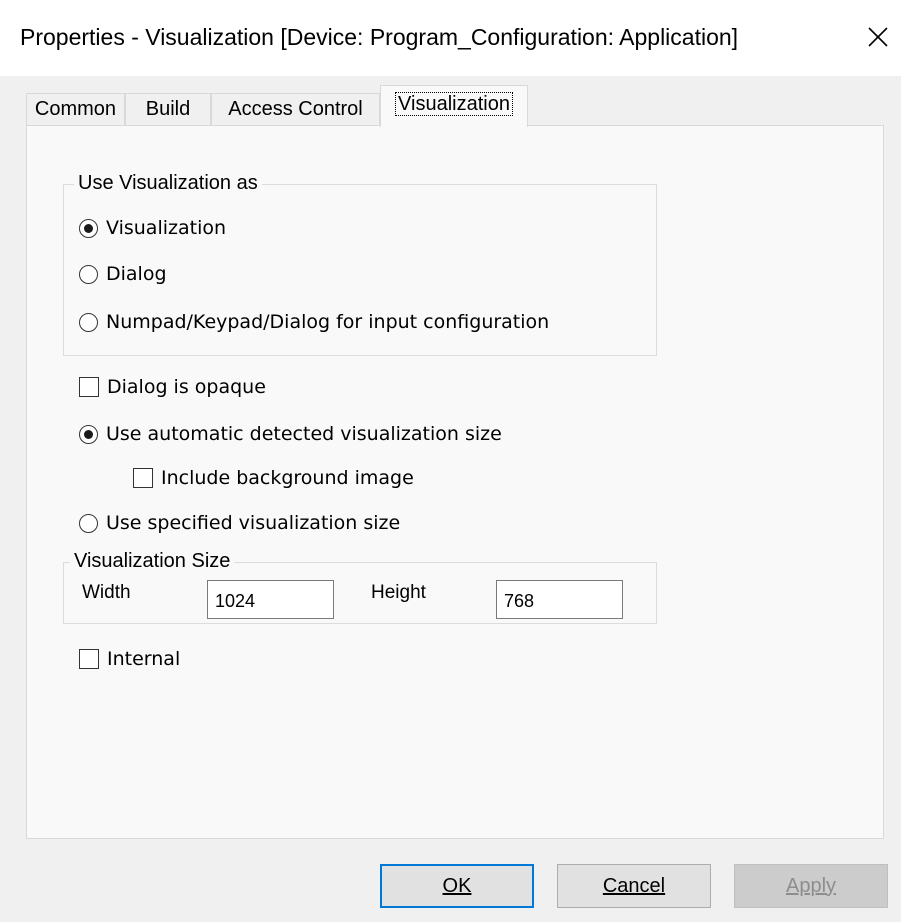  Describe the element at coordinates (152, 561) in the screenshot. I see `visualization-size-legend: Visualization Size` at that location.